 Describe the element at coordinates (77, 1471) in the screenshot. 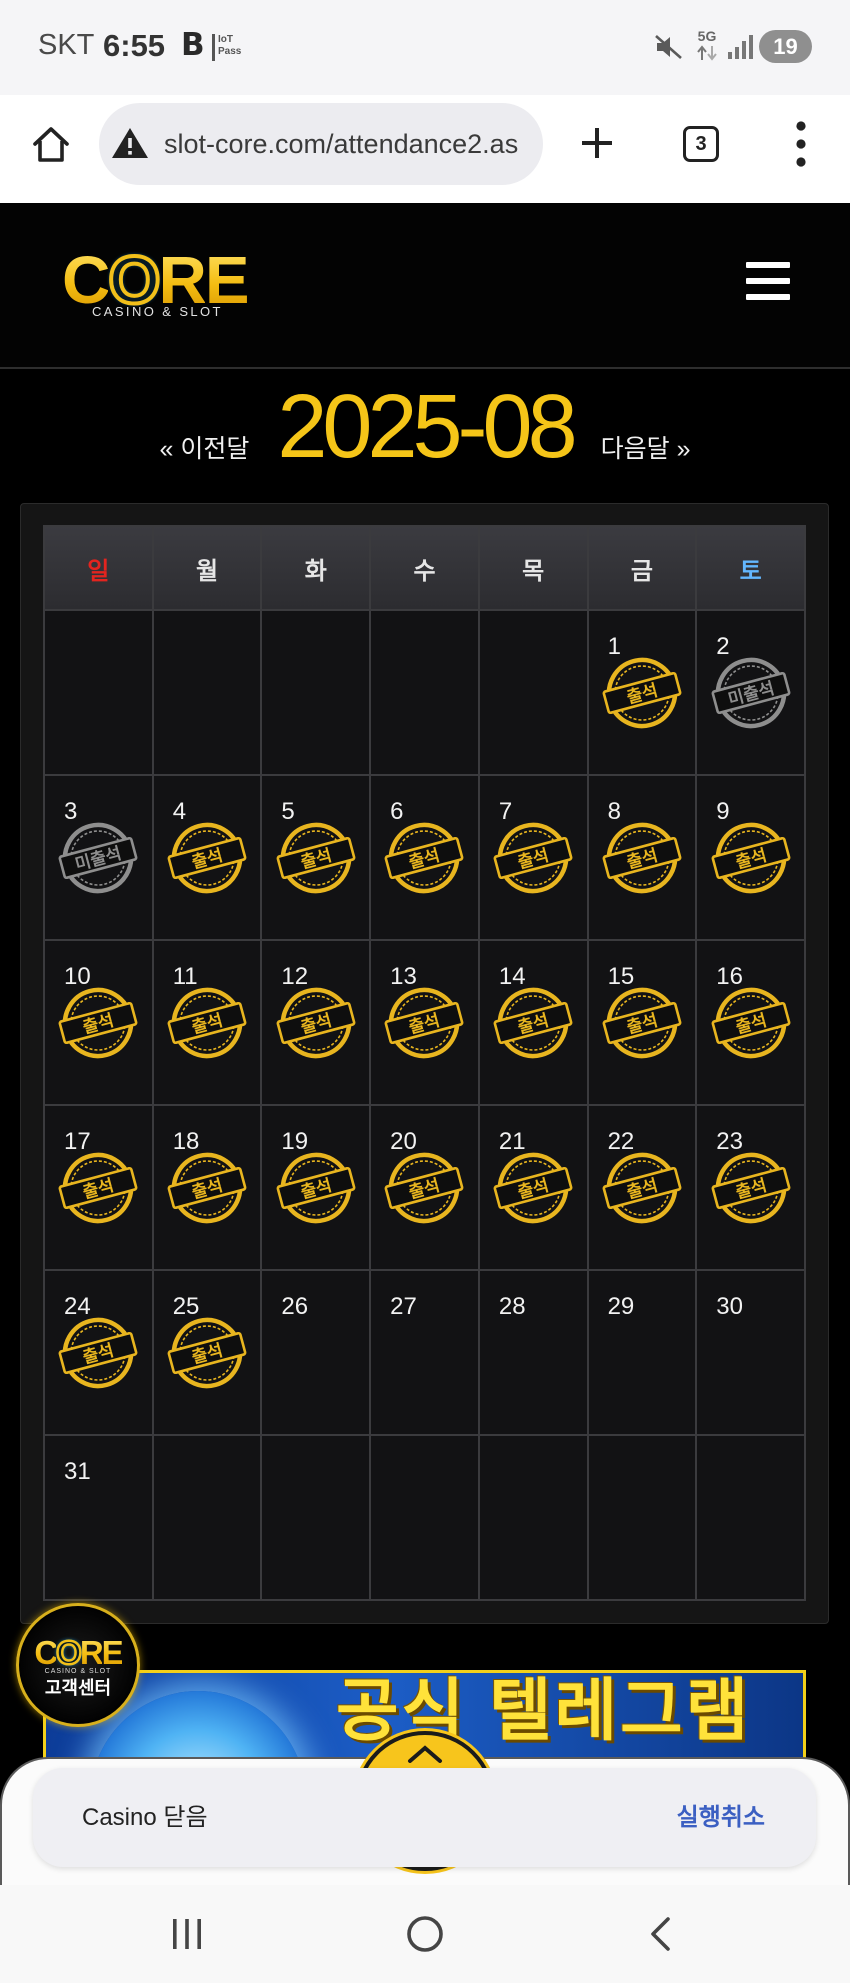

I see `day-number: 31` at that location.